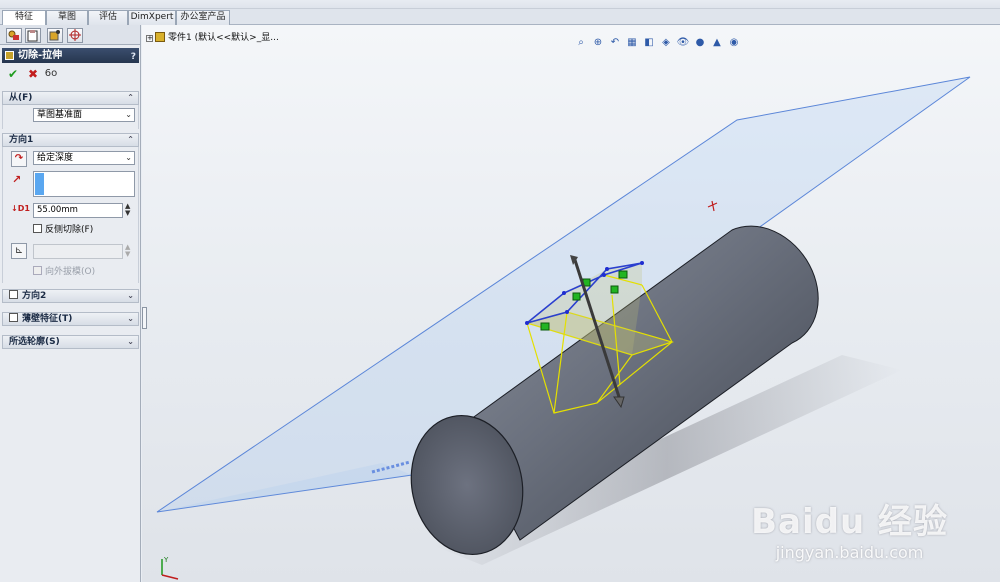 This screenshot has width=1000, height=582. Describe the element at coordinates (149, 38) in the screenshot. I see `expand-icon: +` at that location.